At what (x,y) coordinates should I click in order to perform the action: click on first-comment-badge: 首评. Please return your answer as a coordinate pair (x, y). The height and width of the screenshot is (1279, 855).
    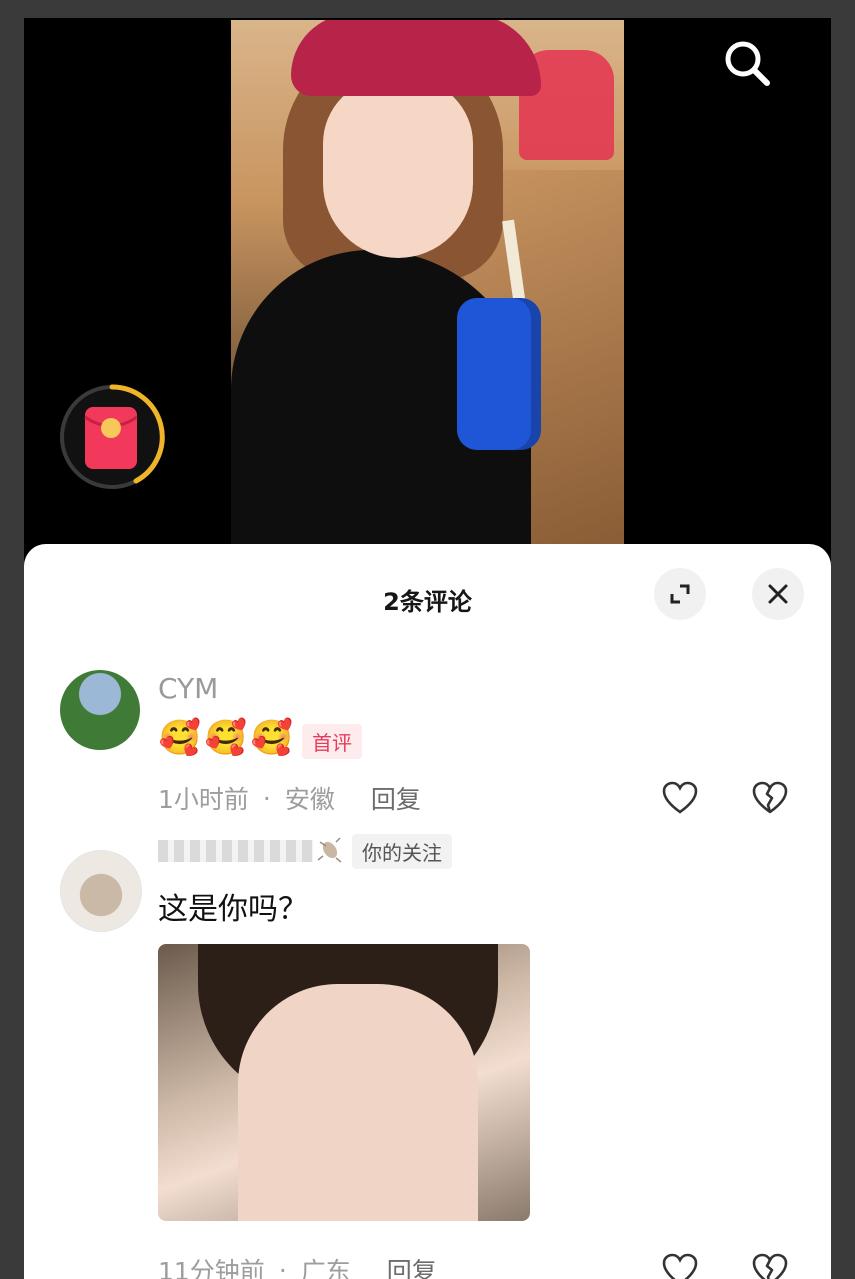
    Looking at the image, I should click on (332, 741).